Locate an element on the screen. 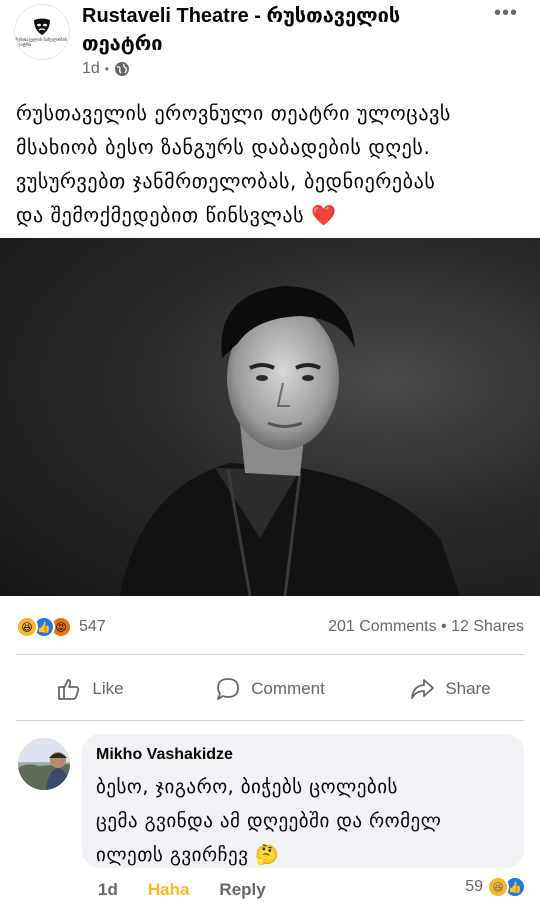 The width and height of the screenshot is (540, 917). heart-emoji-icon: ❤️ is located at coordinates (324, 215).